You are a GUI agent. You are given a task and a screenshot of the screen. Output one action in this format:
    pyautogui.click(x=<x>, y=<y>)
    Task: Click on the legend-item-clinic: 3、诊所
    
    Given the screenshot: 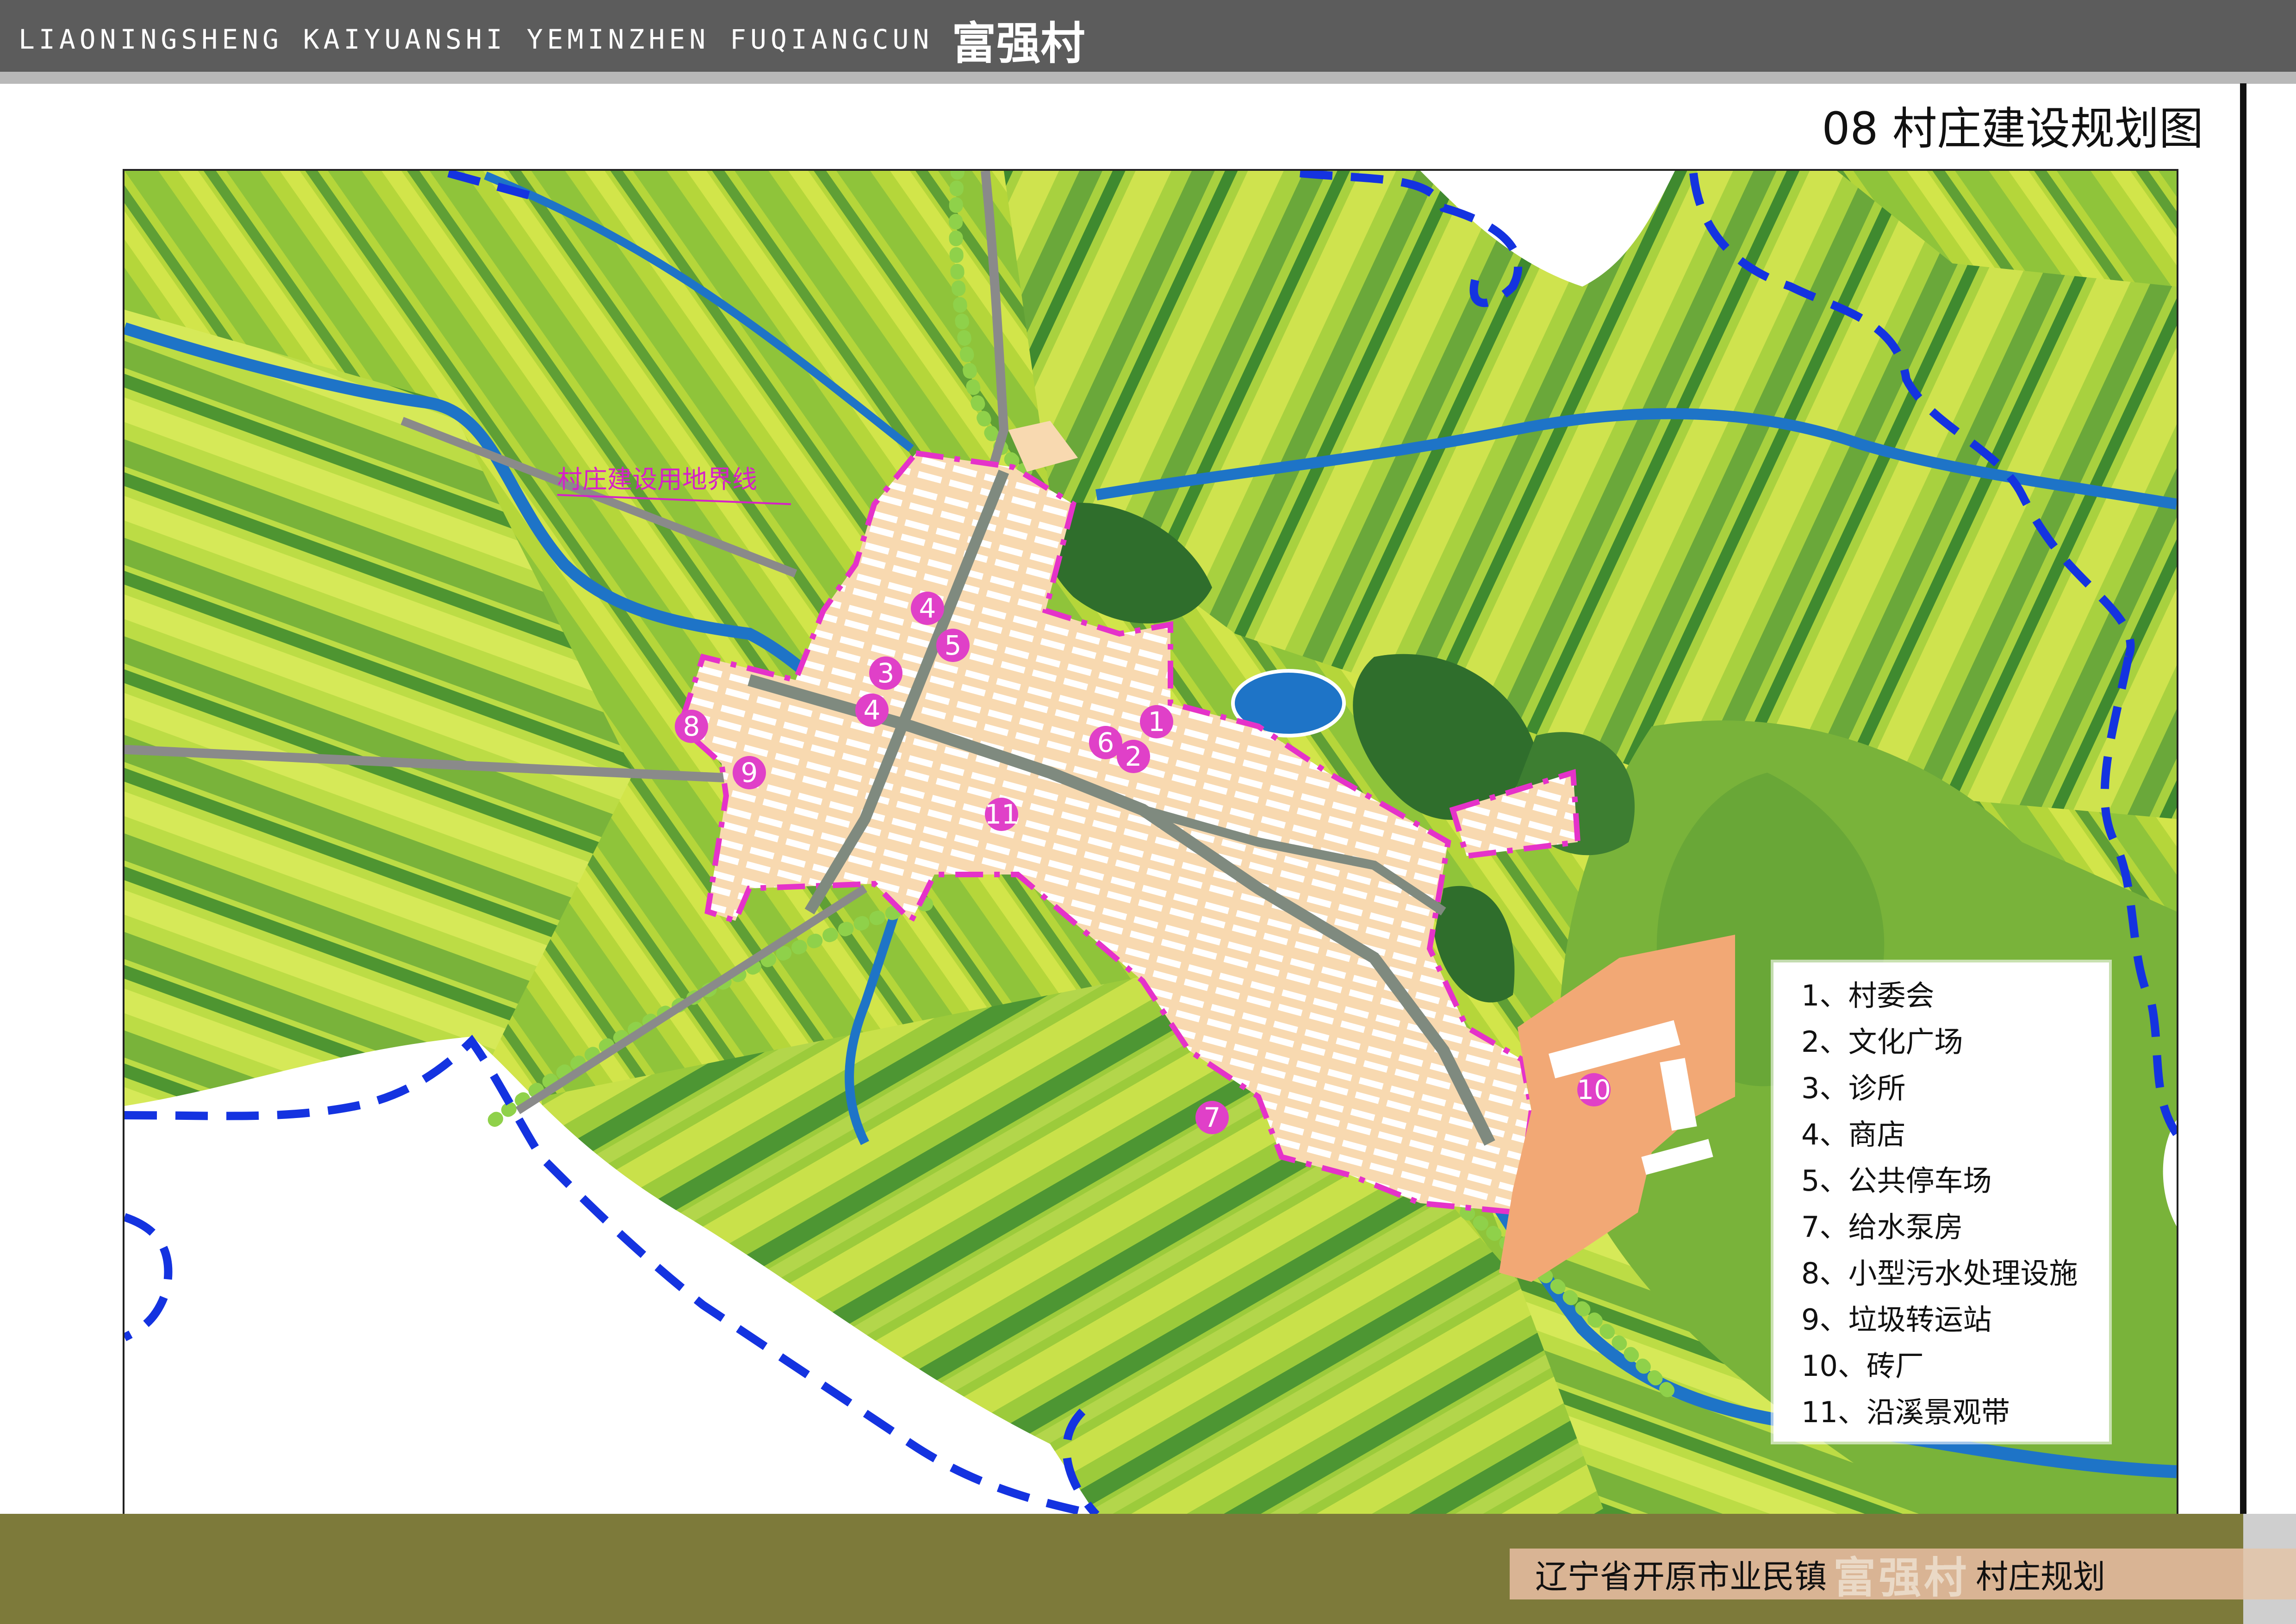 What is the action you would take?
    pyautogui.click(x=1853, y=1088)
    